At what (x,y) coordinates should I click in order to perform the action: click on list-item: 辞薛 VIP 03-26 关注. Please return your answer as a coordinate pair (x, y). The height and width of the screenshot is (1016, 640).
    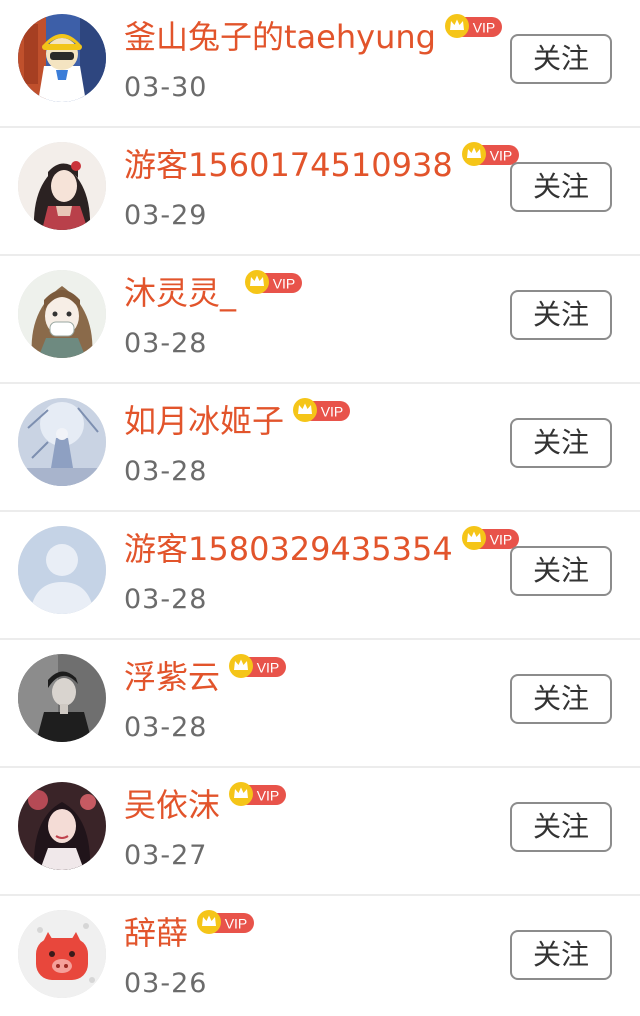
    Looking at the image, I should click on (320, 956).